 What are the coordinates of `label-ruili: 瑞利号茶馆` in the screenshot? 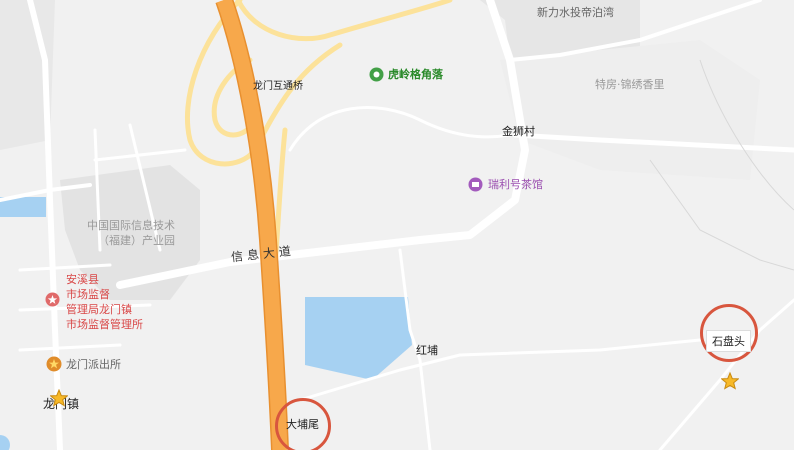 It's located at (515, 184).